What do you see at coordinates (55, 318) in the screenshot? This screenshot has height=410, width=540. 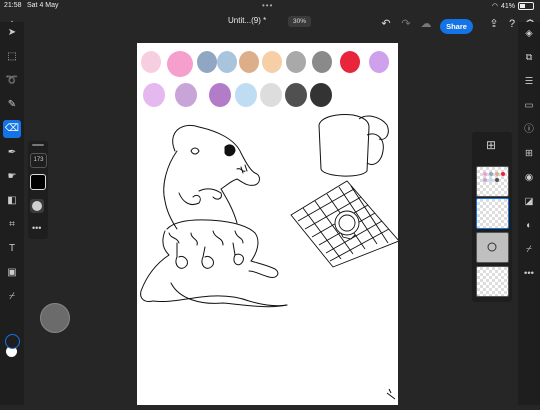 I see `touch-modifier-button` at bounding box center [55, 318].